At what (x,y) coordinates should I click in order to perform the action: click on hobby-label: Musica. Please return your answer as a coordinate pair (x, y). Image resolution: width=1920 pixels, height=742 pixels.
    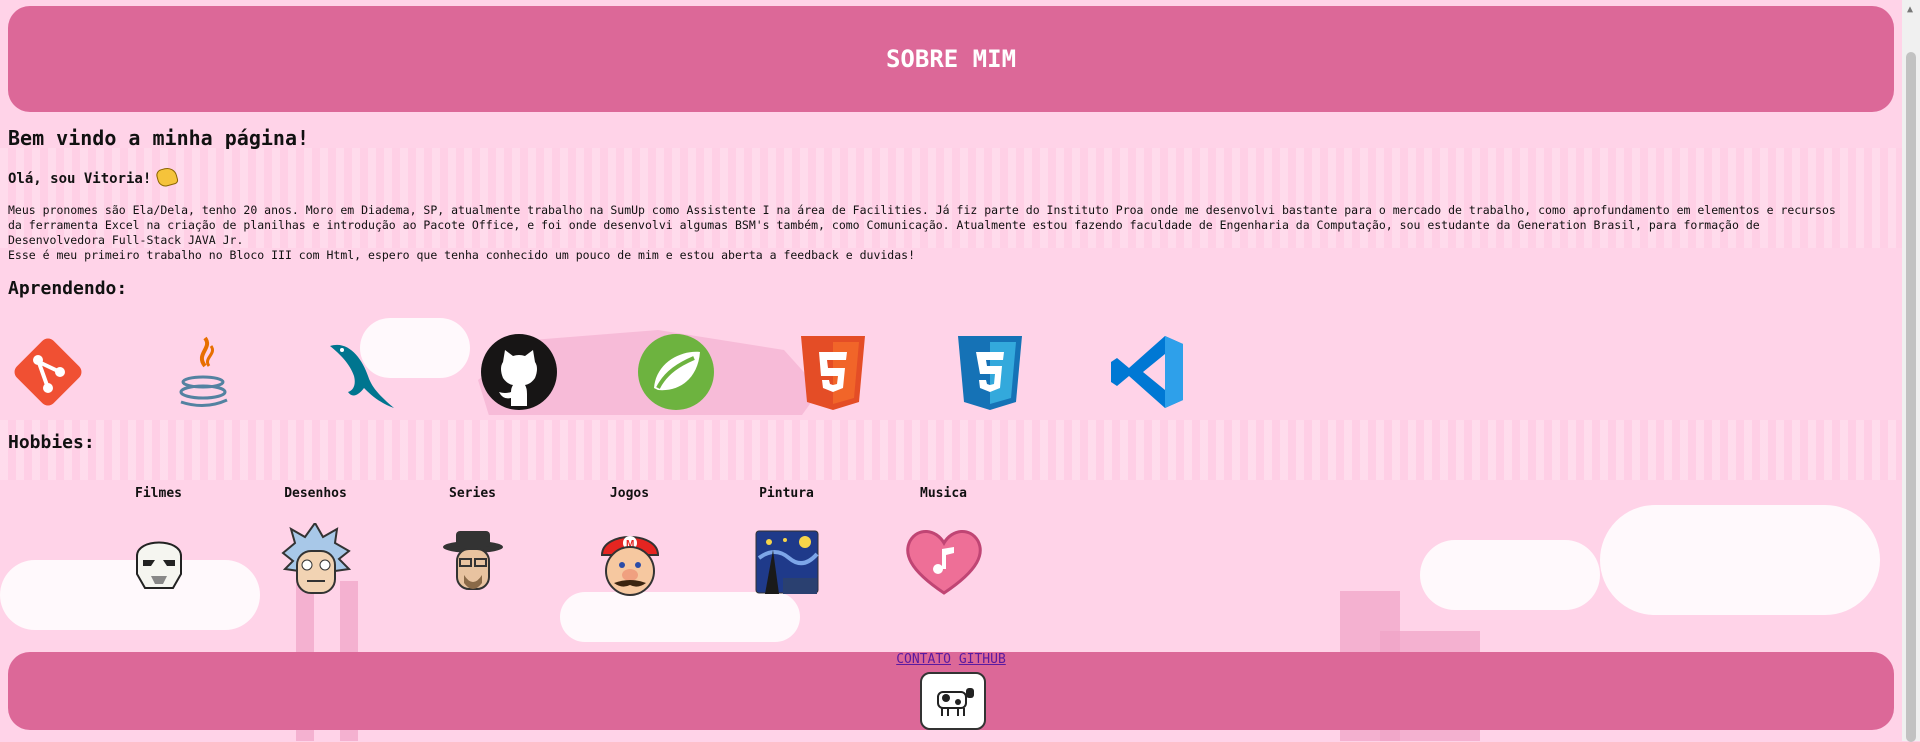
    Looking at the image, I should click on (943, 493).